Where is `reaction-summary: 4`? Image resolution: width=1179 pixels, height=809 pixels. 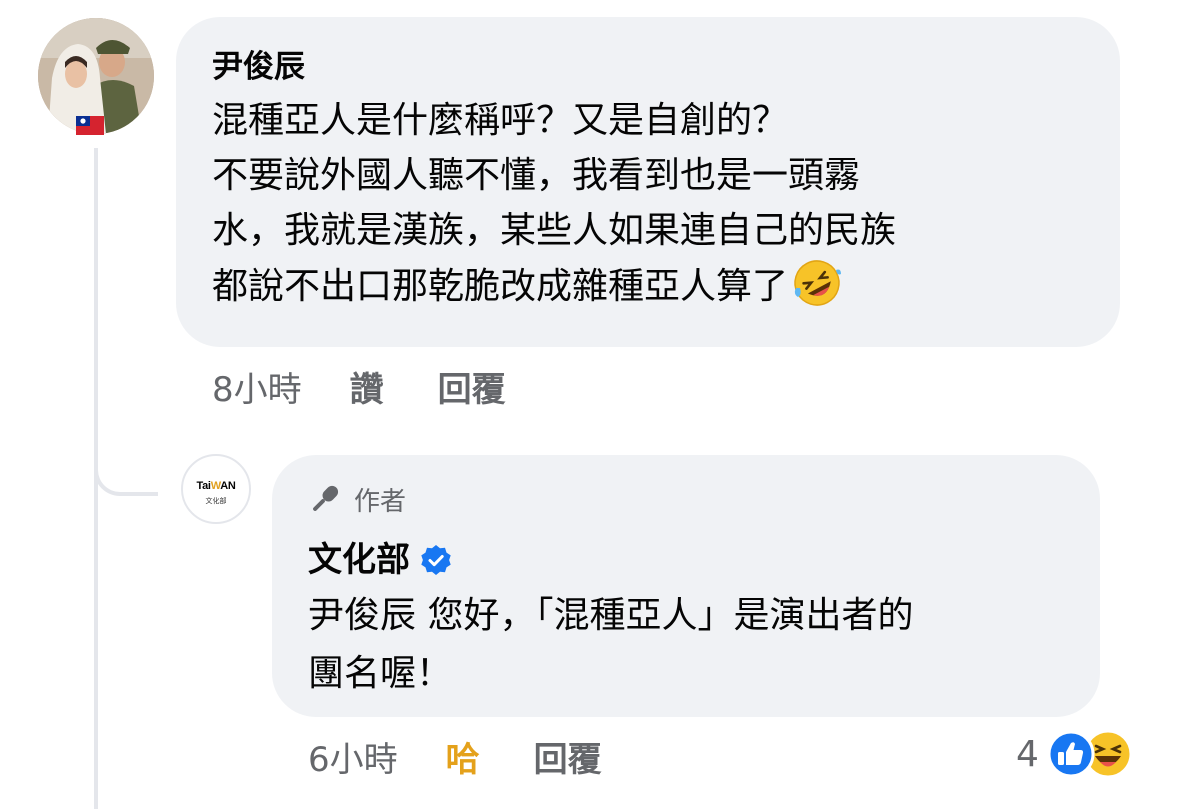 reaction-summary: 4 is located at coordinates (1074, 754).